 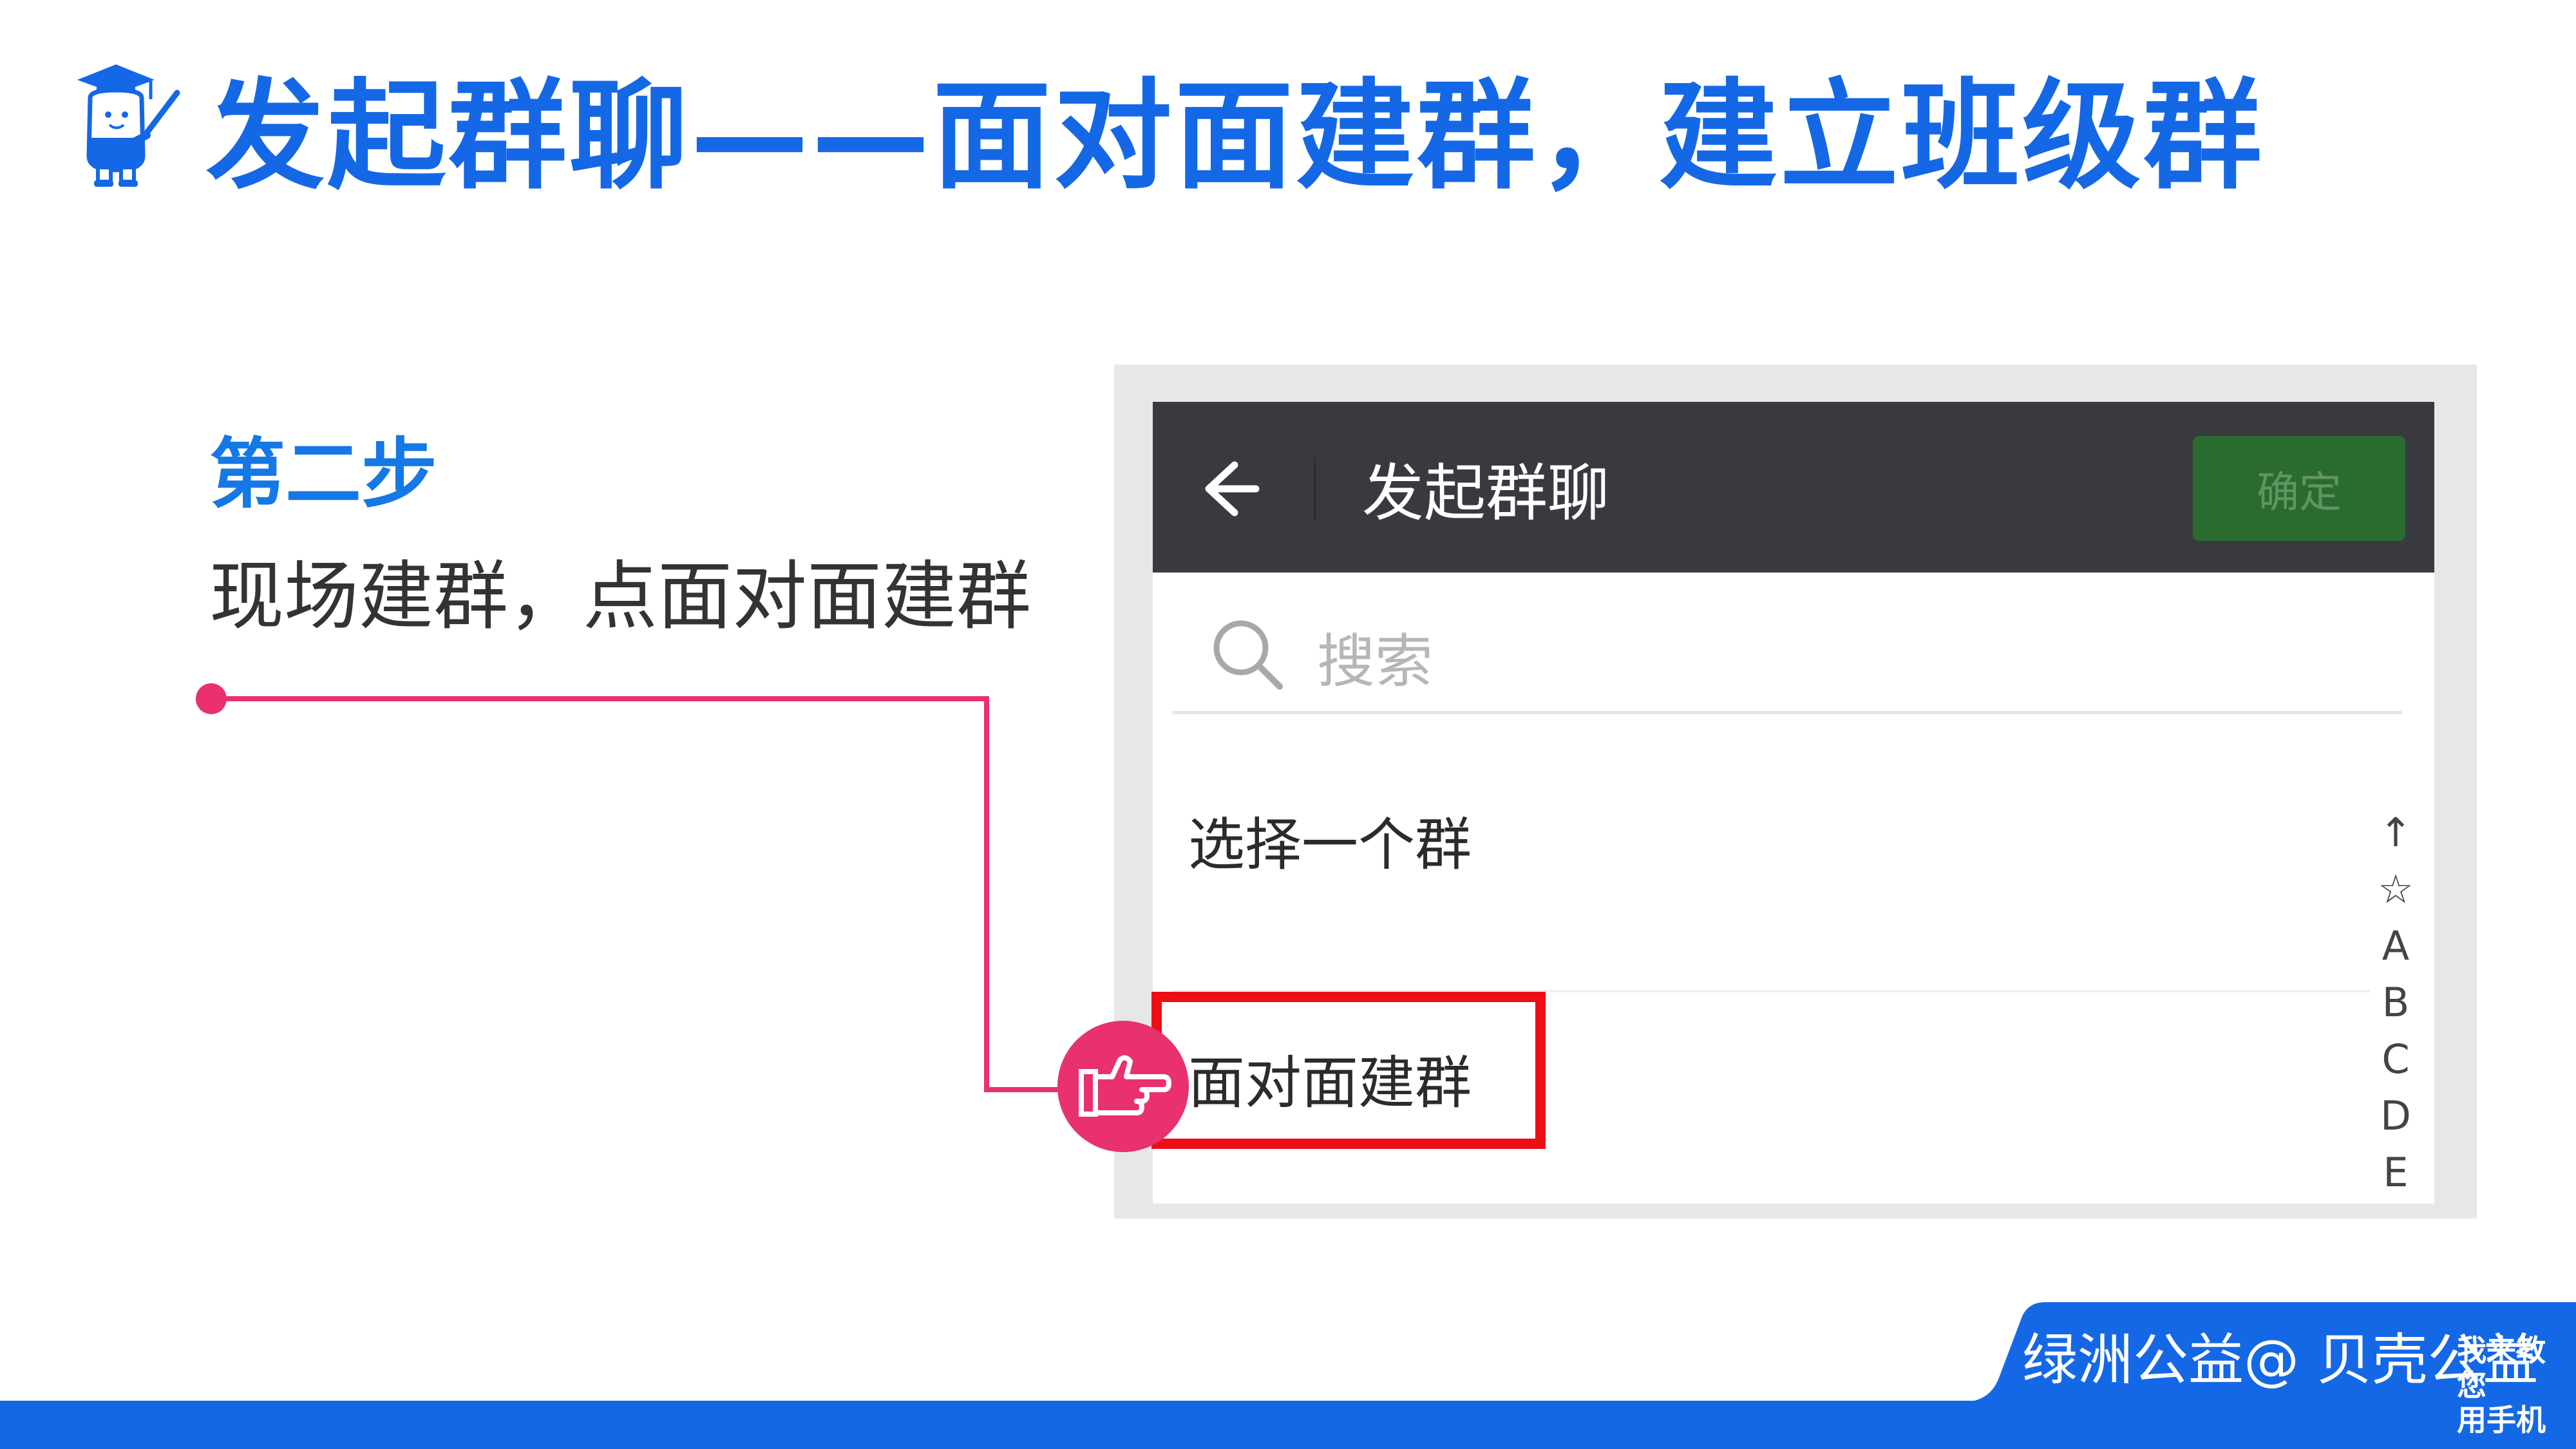 I want to click on teacher-mascot-icon, so click(x=125, y=124).